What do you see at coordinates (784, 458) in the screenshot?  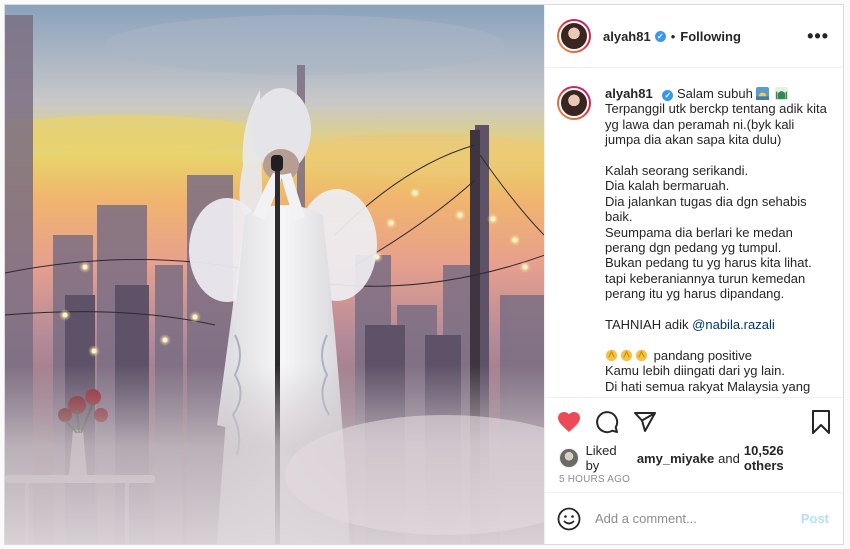 I see `likes-others: 10,526 others` at bounding box center [784, 458].